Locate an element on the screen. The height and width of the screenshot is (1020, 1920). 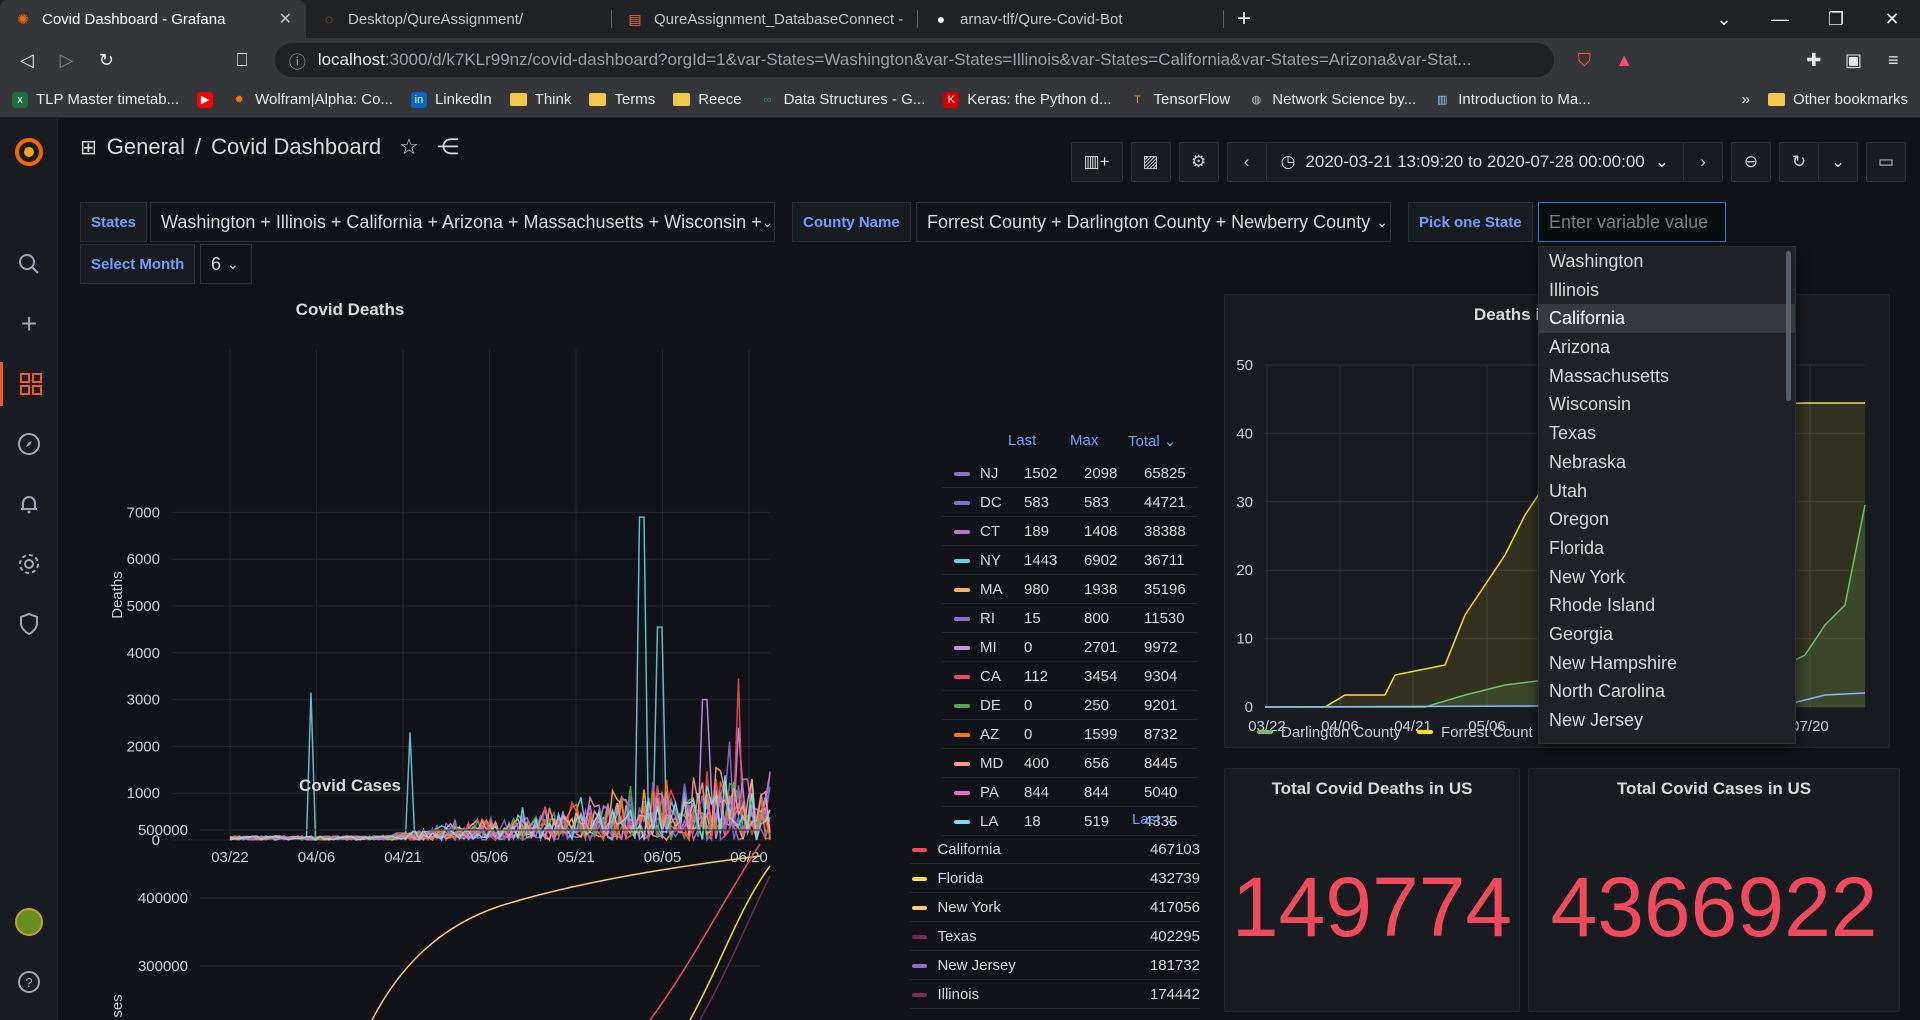
legend-header-last: Last ⌄ is located at coordinates (1154, 819).